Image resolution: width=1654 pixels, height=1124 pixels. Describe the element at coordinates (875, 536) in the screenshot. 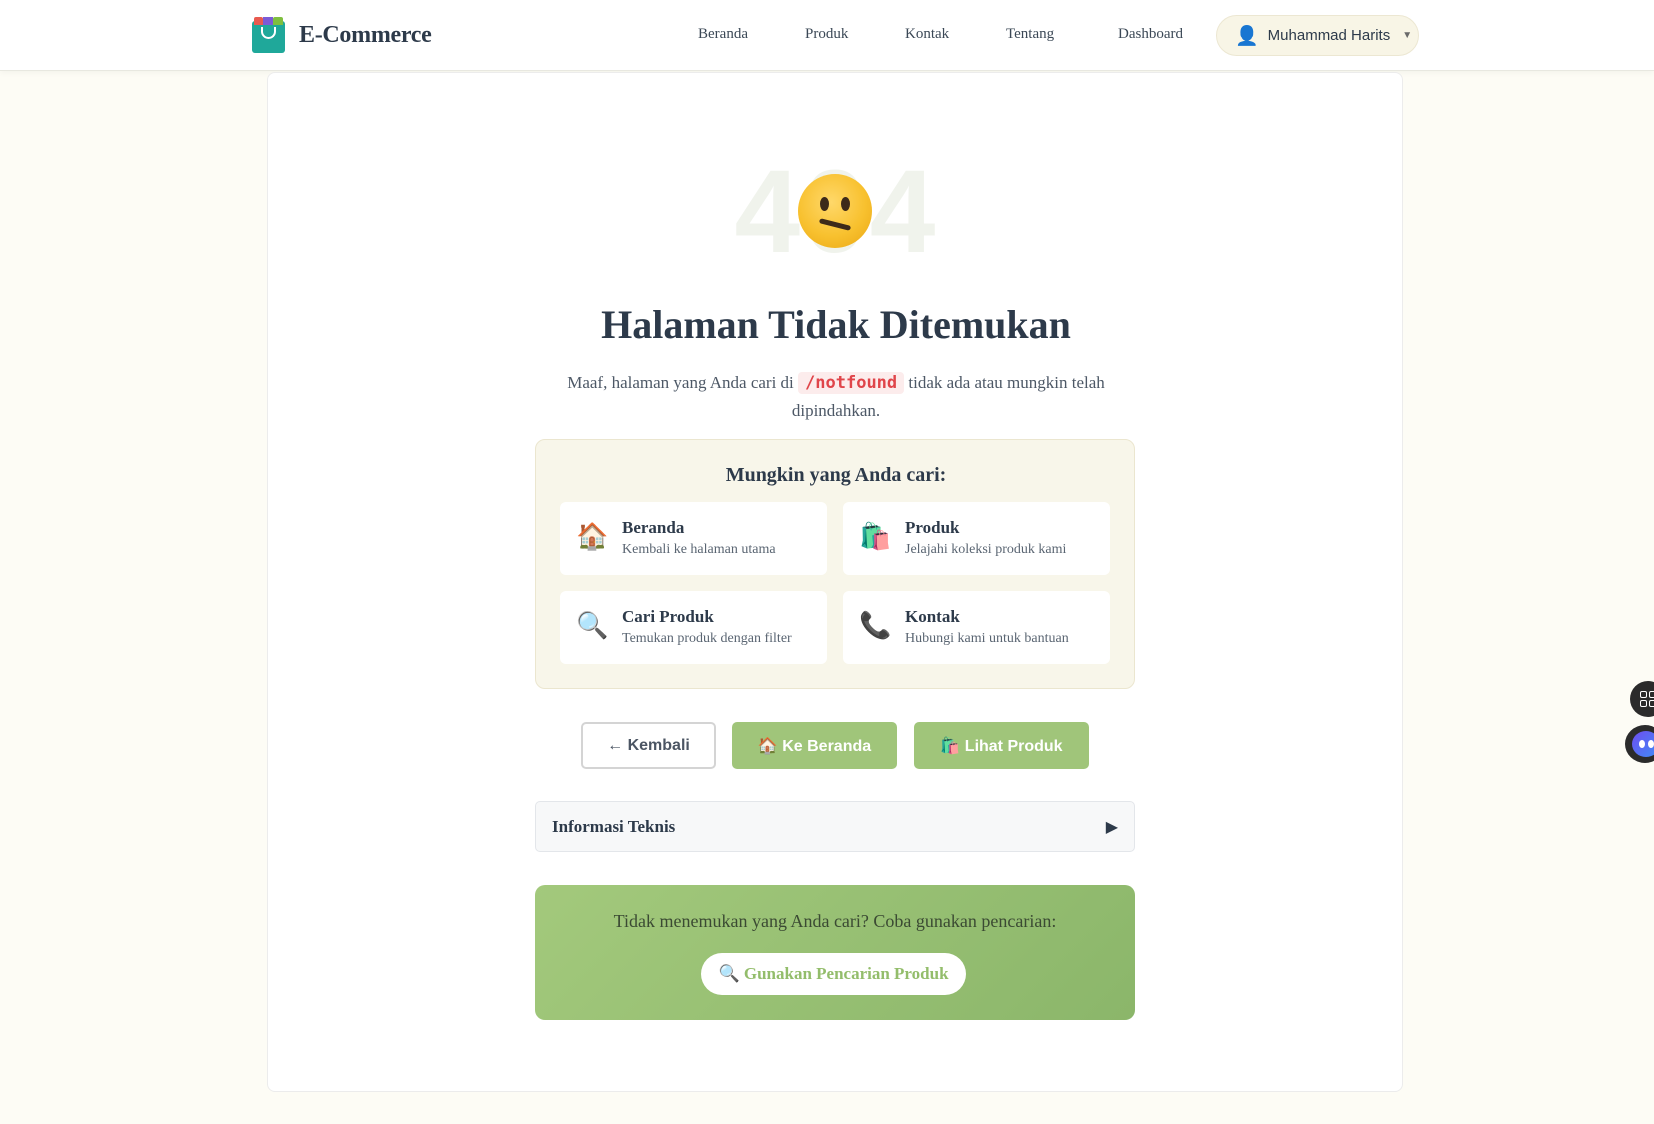

I see `shopping-bags-icon: 🛍️` at that location.